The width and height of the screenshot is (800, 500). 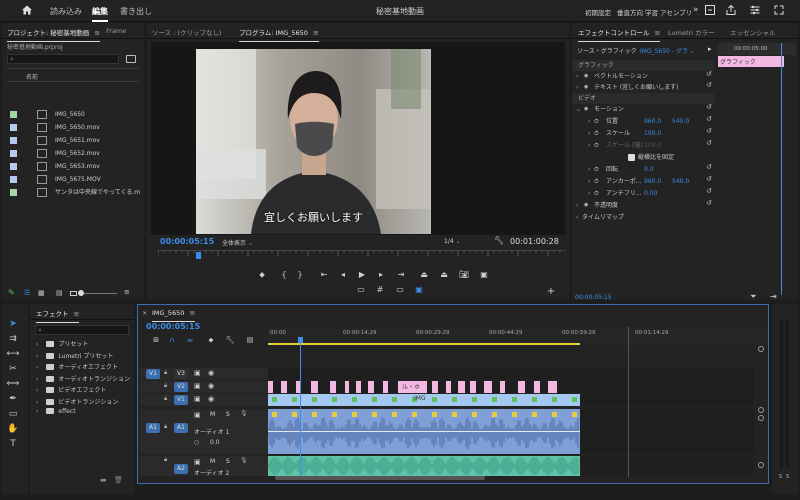 What do you see at coordinates (75, 179) in the screenshot?
I see `project-item: IMG_5675.MOV` at bounding box center [75, 179].